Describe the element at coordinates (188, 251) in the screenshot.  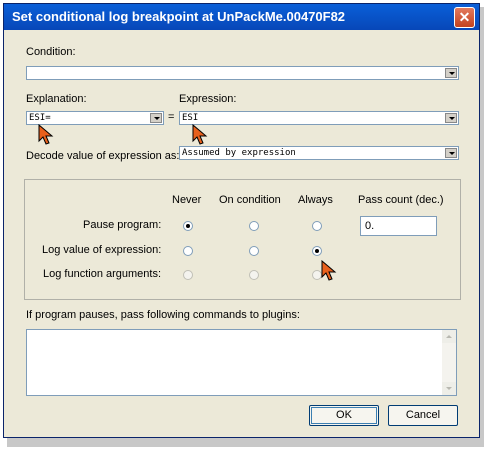
I see `log-value-never-radio` at that location.